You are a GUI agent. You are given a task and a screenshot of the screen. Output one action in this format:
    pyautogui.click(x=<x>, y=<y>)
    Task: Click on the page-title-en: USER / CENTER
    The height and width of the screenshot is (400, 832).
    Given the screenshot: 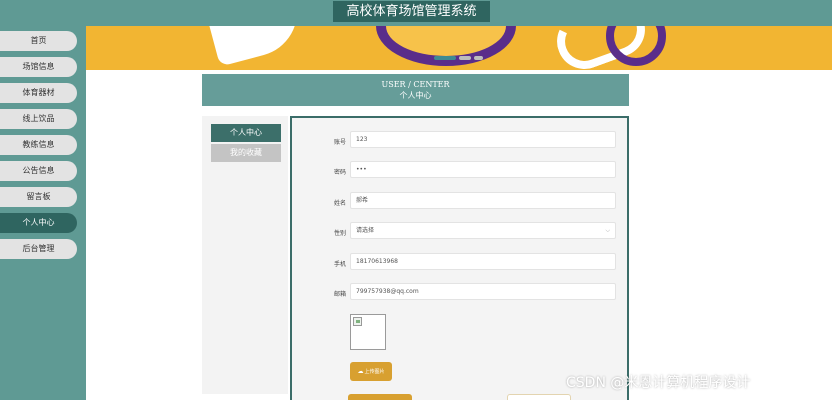 What is the action you would take?
    pyautogui.click(x=415, y=84)
    